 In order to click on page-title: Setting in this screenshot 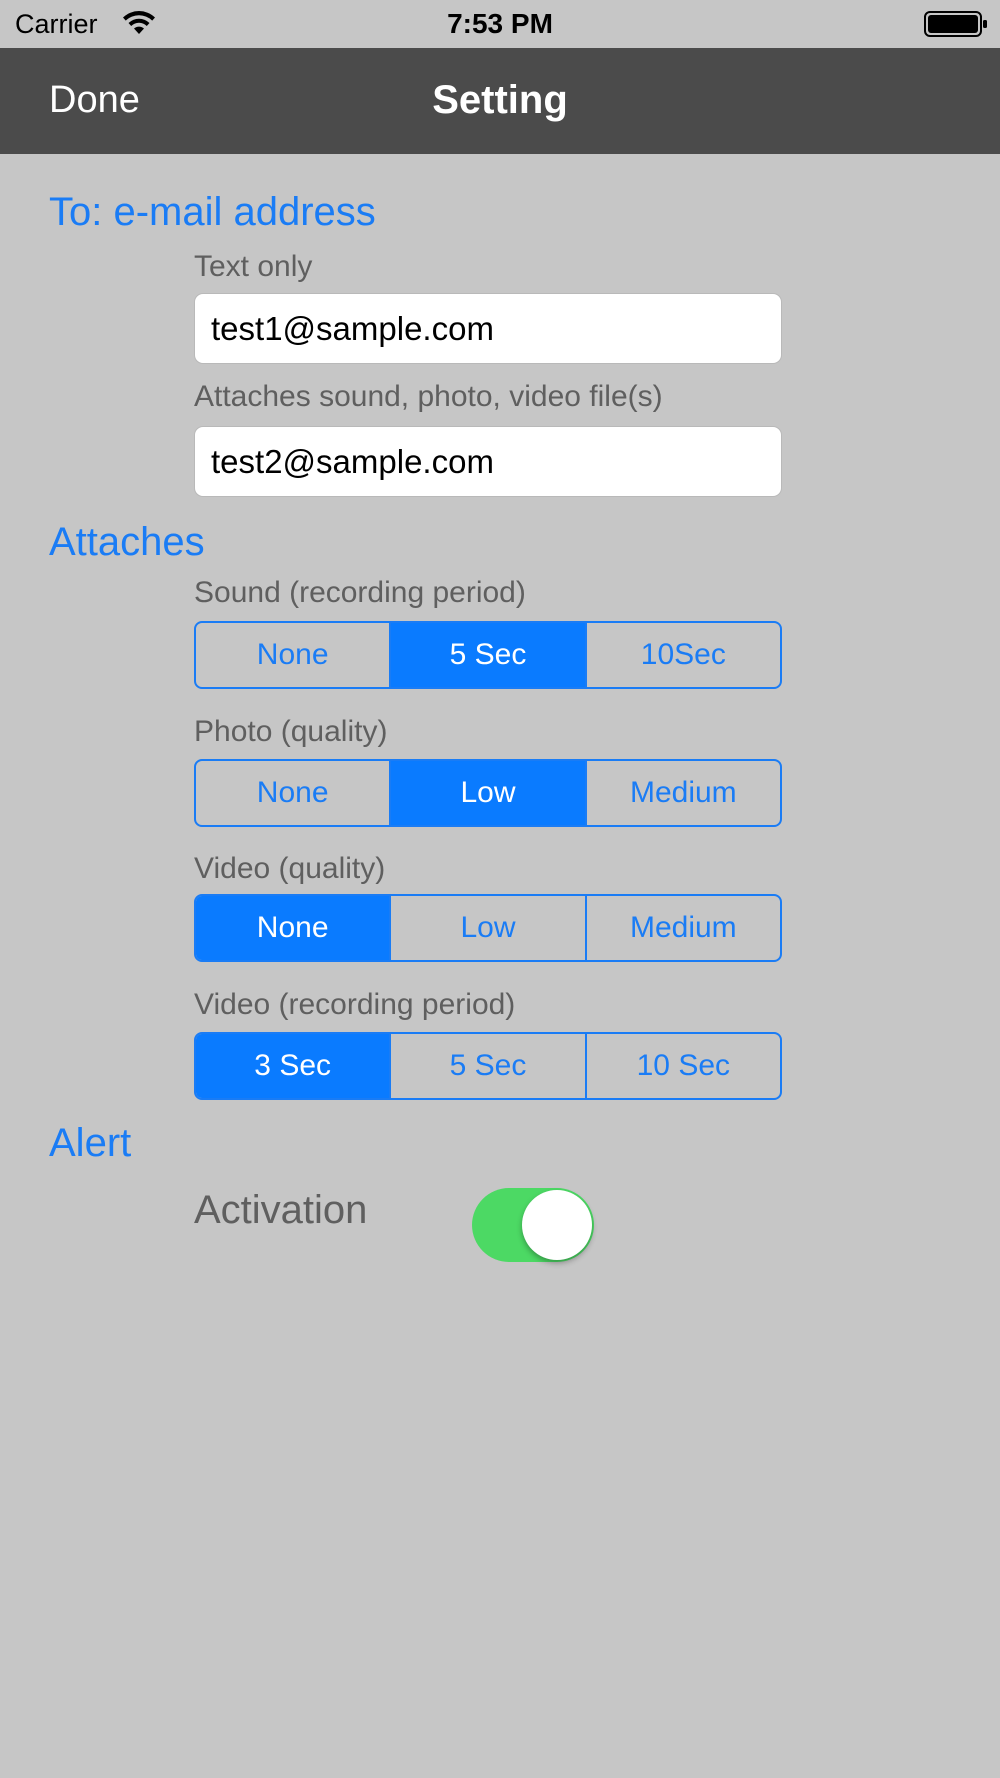, I will do `click(500, 100)`.